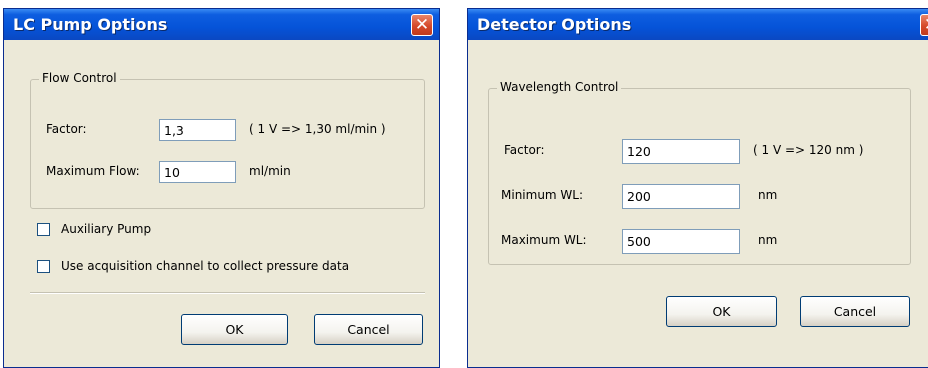 The image size is (928, 368). Describe the element at coordinates (43, 266) in the screenshot. I see `acquisition-channel-checkbox` at that location.